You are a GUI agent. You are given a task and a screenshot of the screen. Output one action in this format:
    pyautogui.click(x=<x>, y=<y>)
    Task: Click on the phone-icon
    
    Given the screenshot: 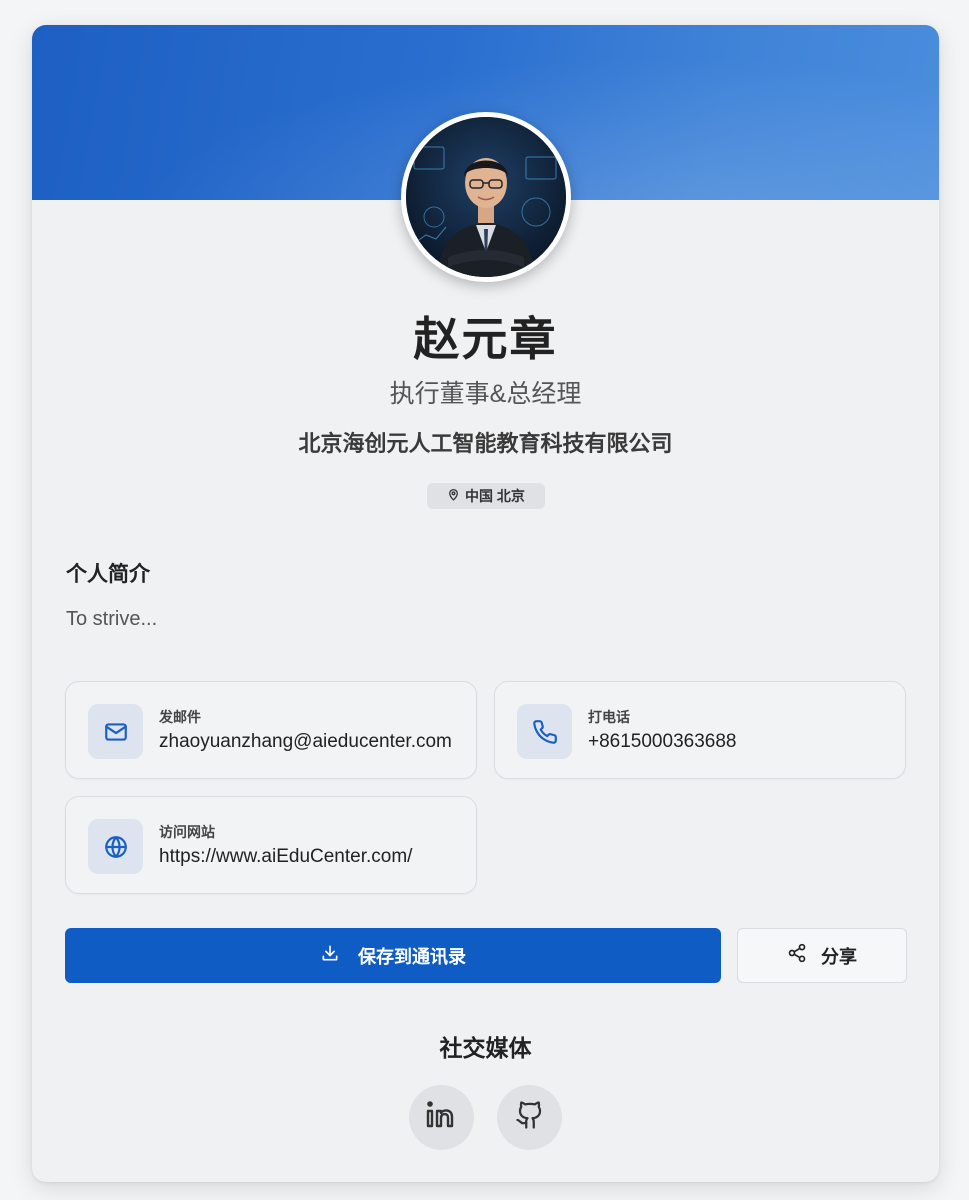 What is the action you would take?
    pyautogui.click(x=544, y=731)
    